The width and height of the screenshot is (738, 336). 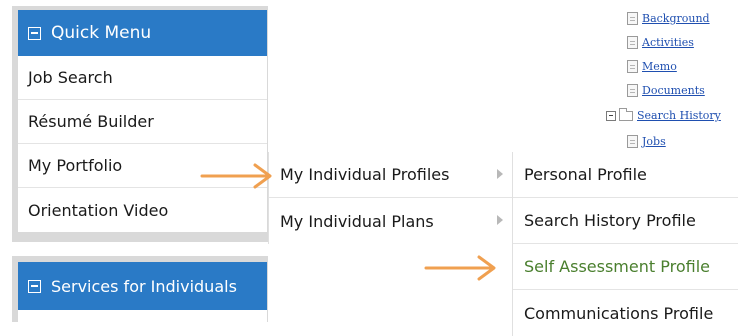 I want to click on tree-item-jobs: Jobs, so click(x=646, y=141).